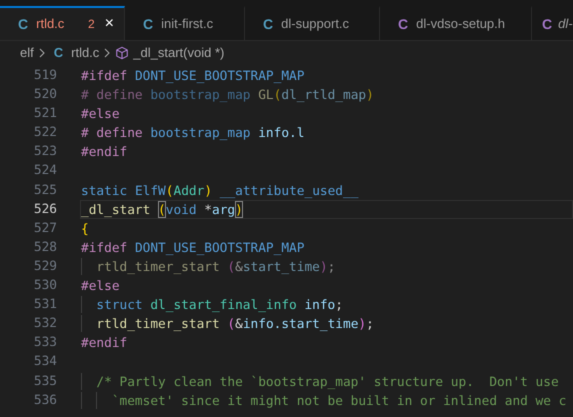 Image resolution: width=573 pixels, height=417 pixels. I want to click on code-token: dl_start_final_info, so click(223, 305).